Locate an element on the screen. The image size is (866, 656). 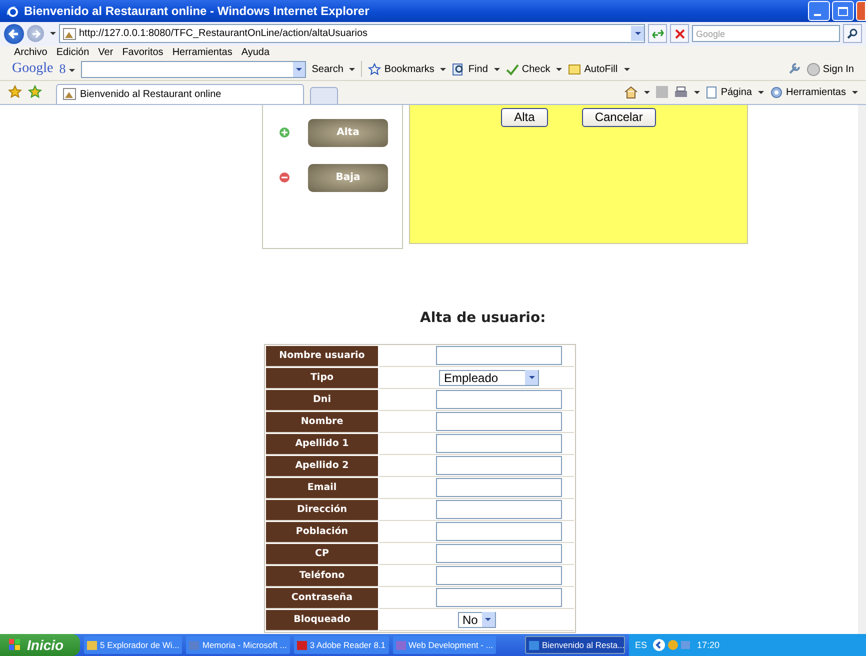
menu-item: Archivo is located at coordinates (31, 52).